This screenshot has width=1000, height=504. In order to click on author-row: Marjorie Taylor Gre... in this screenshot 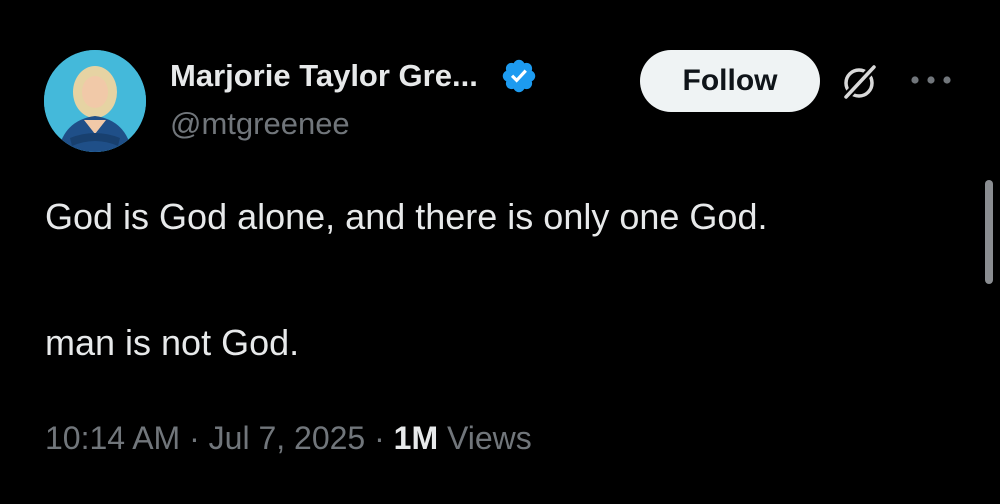, I will do `click(354, 76)`.